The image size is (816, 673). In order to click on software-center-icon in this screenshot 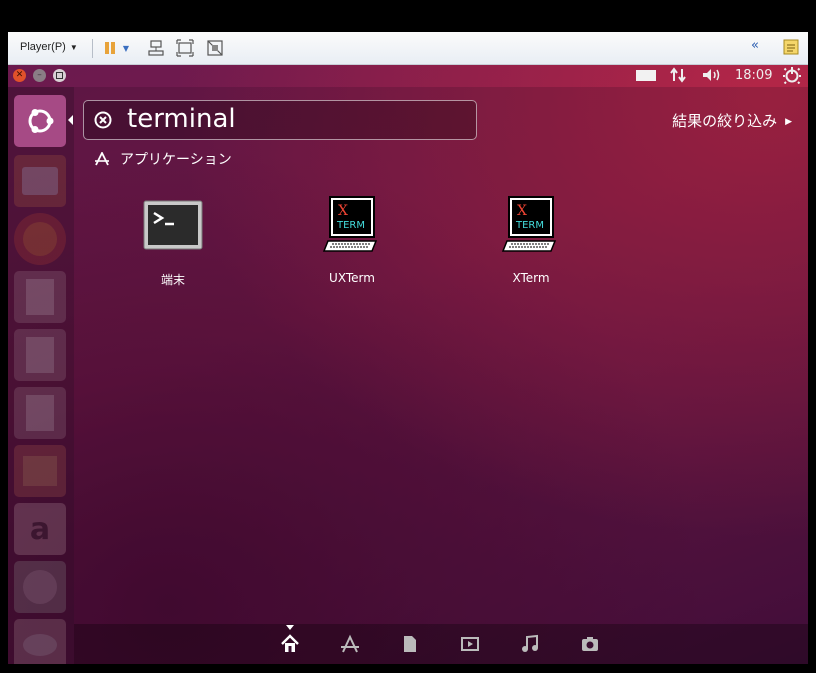, I will do `click(40, 471)`.